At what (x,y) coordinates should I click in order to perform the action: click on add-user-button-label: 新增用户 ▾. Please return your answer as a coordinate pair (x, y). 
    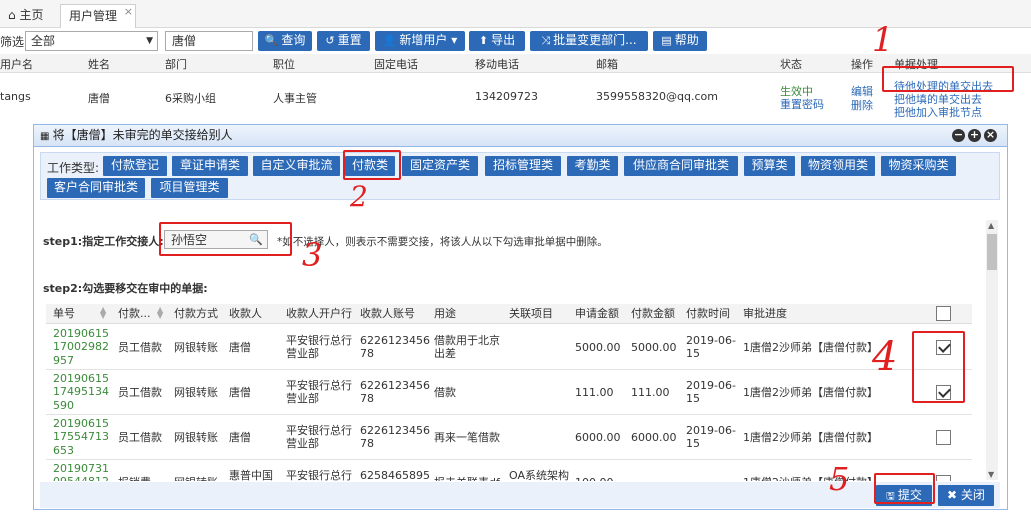
    Looking at the image, I should click on (428, 40).